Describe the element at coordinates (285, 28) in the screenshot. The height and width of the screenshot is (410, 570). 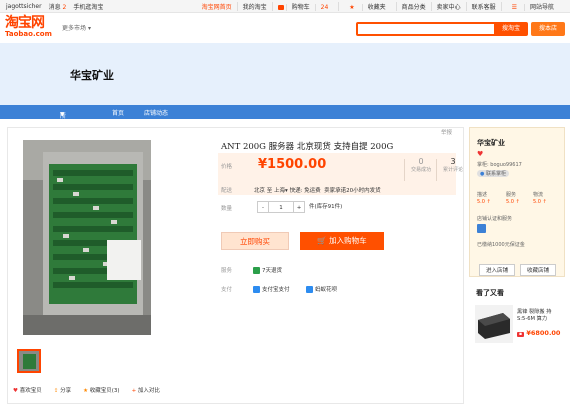
I see `site-header: 淘宝网 Taobao.com 更多市场 ▾ 搜淘宝 搜本店` at that location.